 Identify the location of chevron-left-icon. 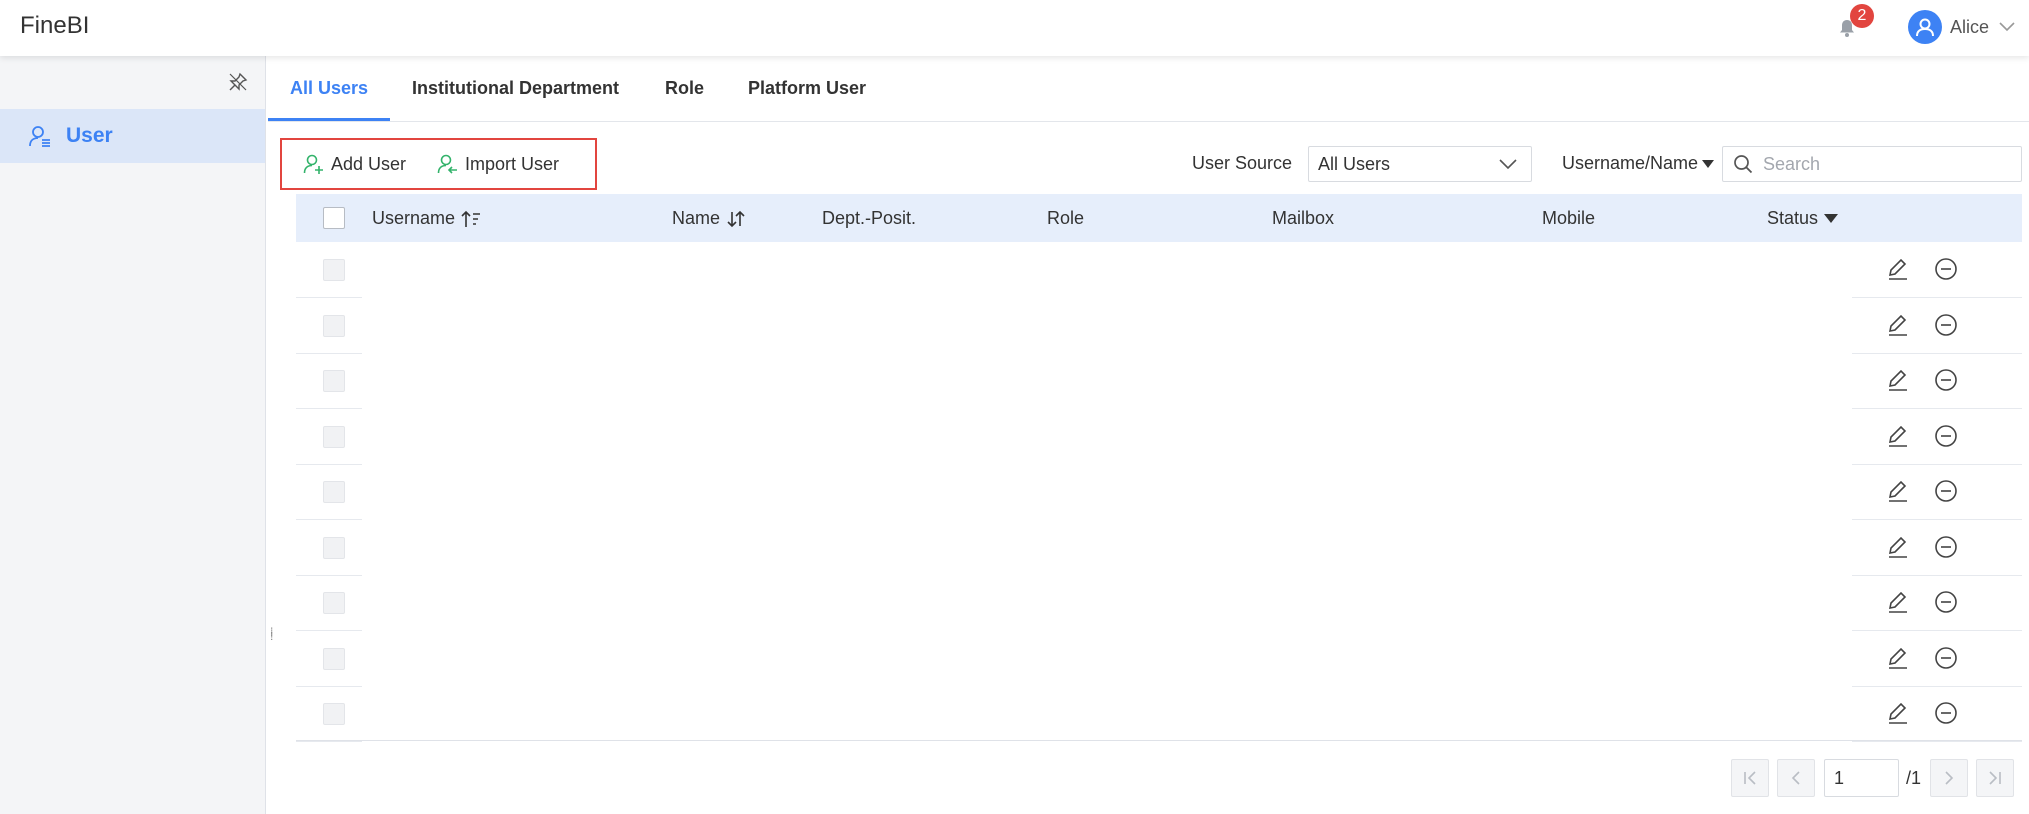
(1795, 778).